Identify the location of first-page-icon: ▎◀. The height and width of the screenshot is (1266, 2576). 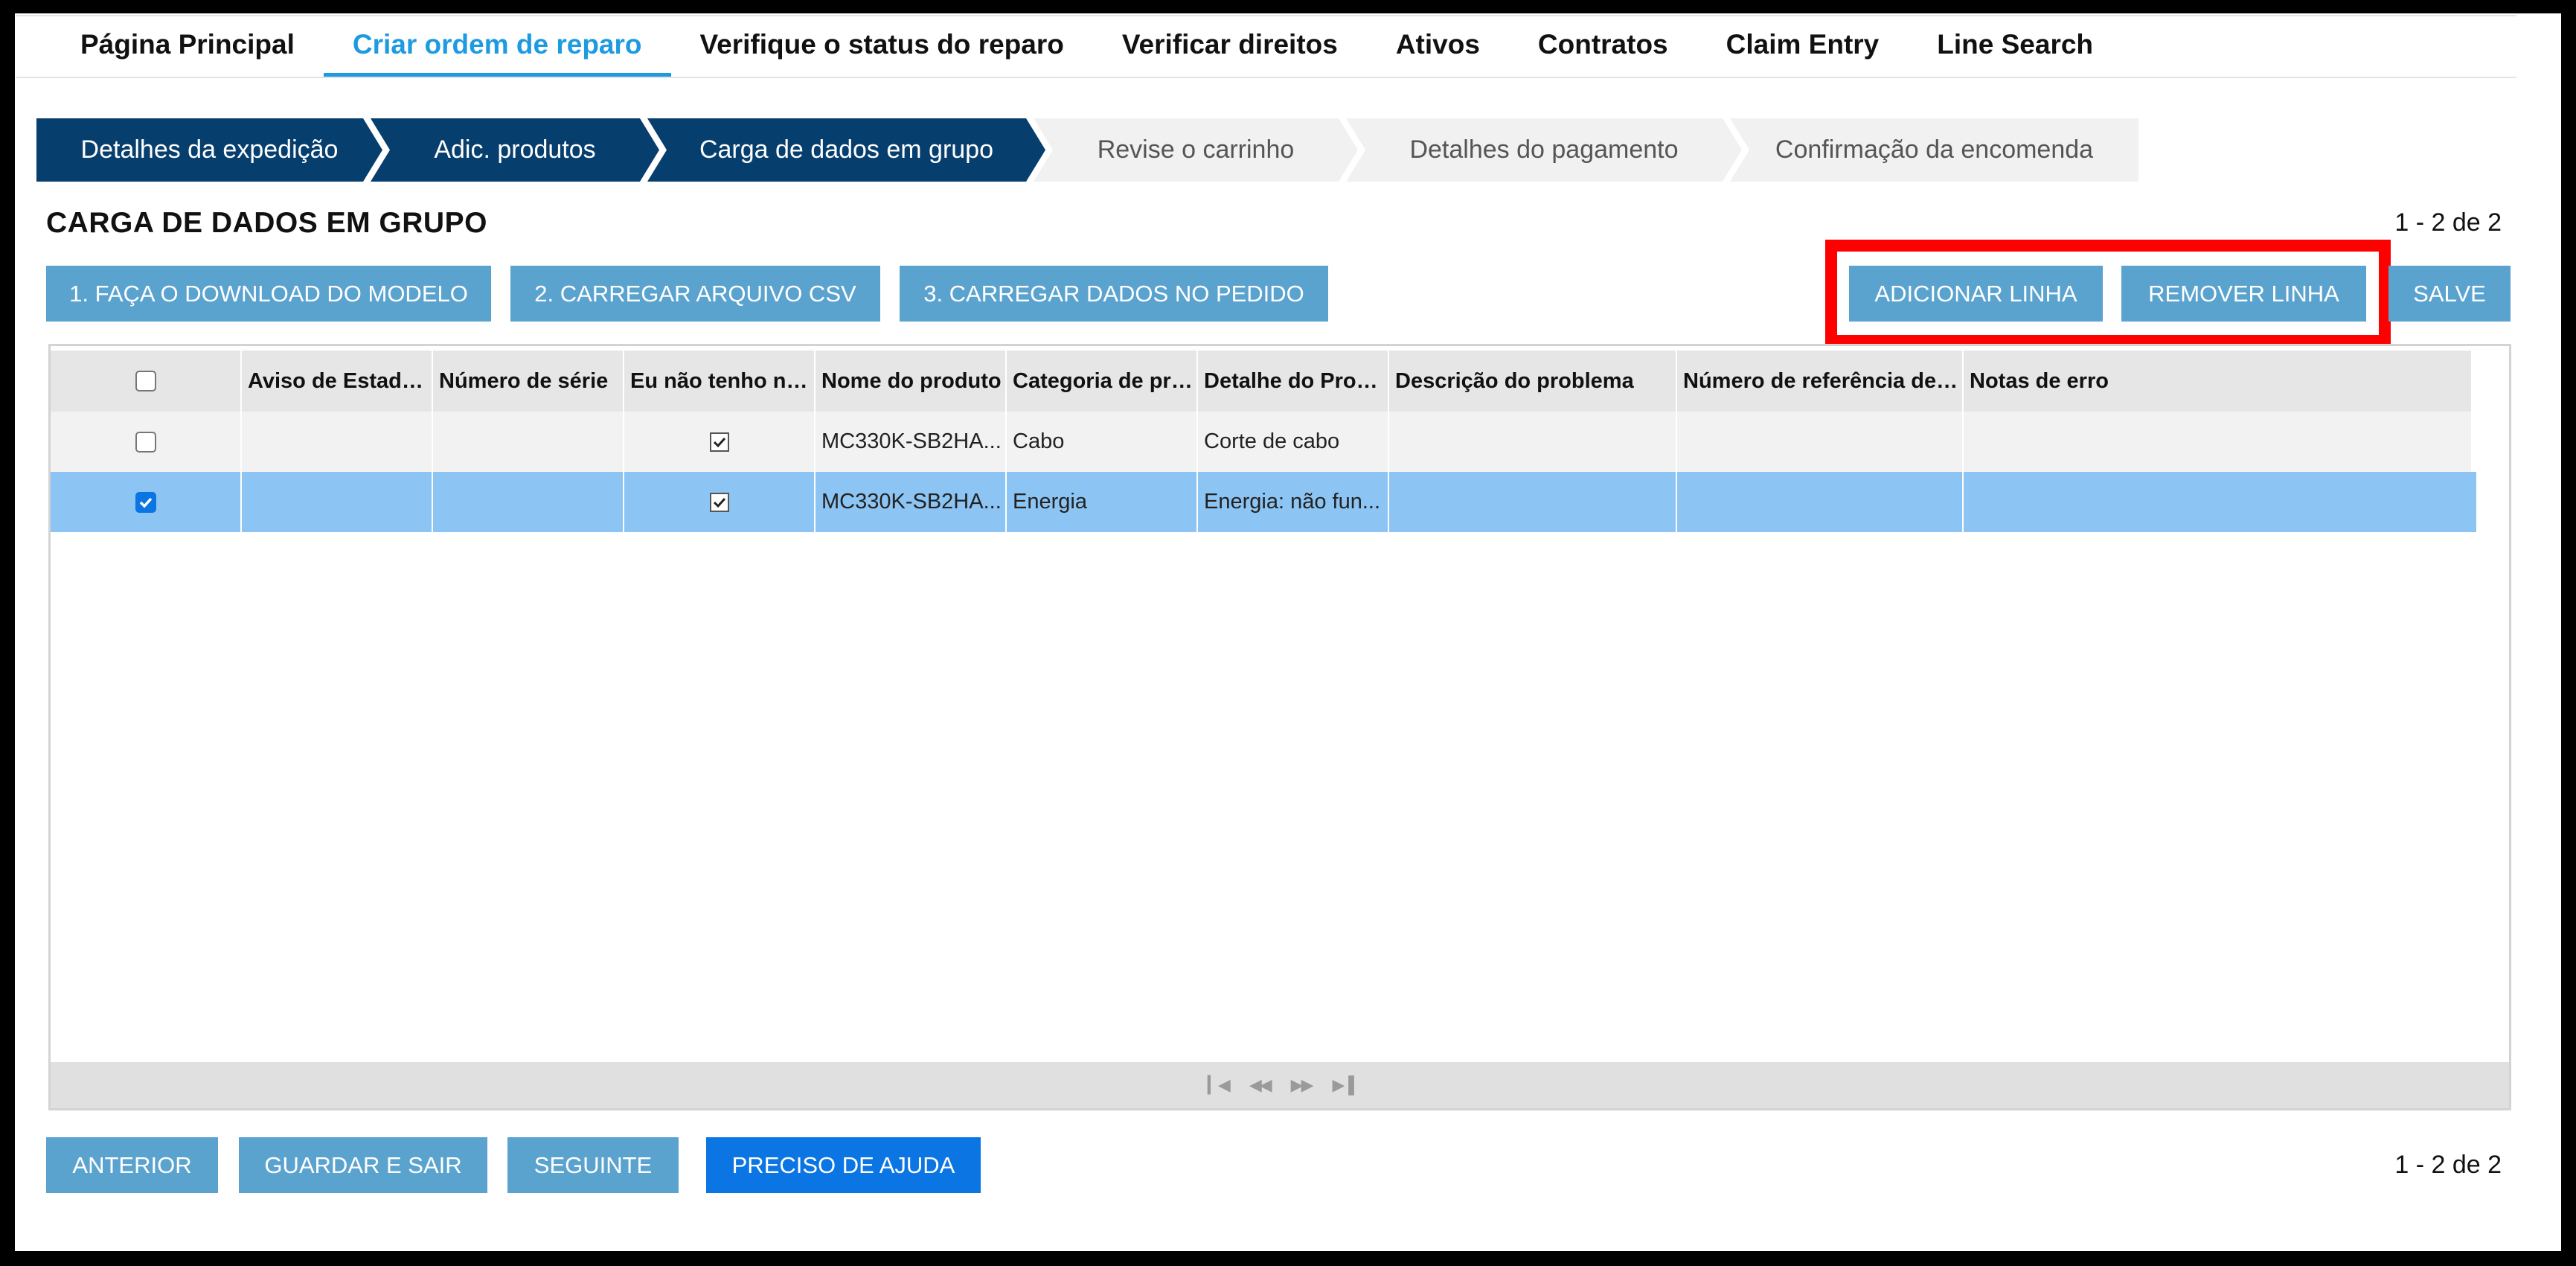
(1219, 1085).